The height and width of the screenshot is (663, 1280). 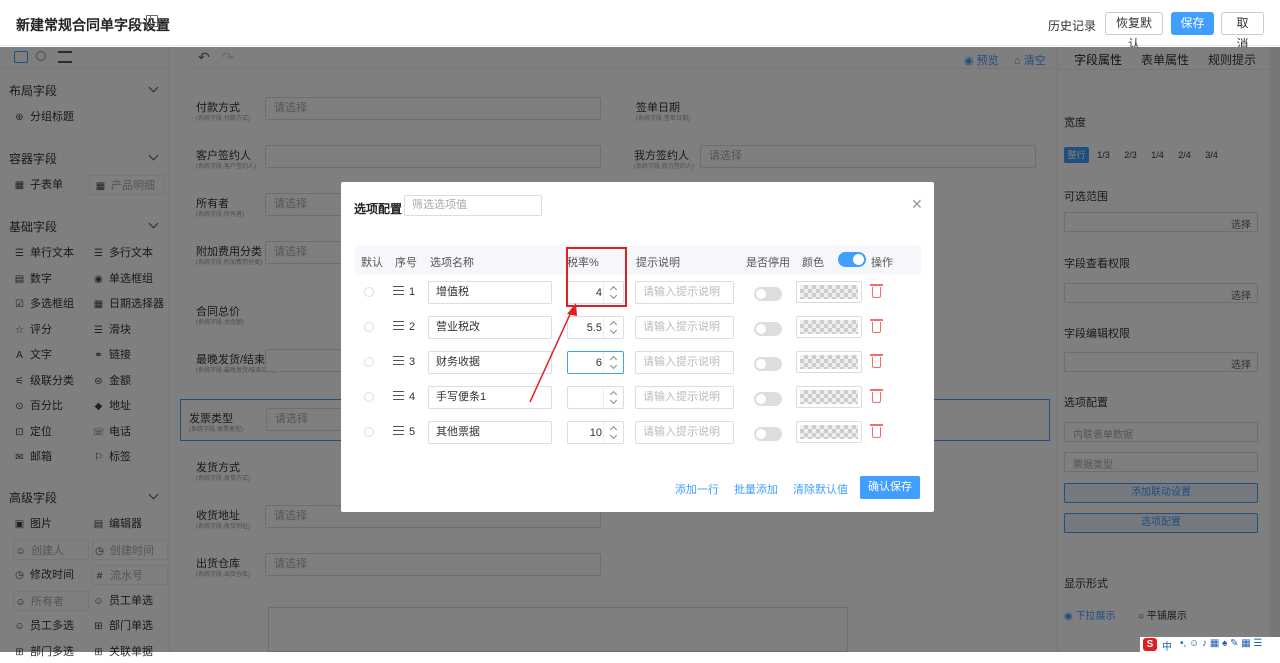 I want to click on option-row: 4 手写便条1 请输入提示说明, so click(x=638, y=397).